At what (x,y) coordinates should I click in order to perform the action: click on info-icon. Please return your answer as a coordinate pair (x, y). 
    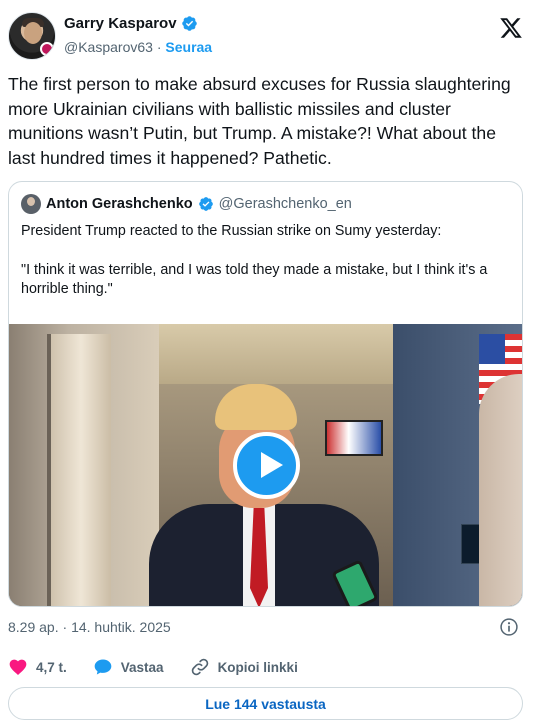
    Looking at the image, I should click on (509, 627).